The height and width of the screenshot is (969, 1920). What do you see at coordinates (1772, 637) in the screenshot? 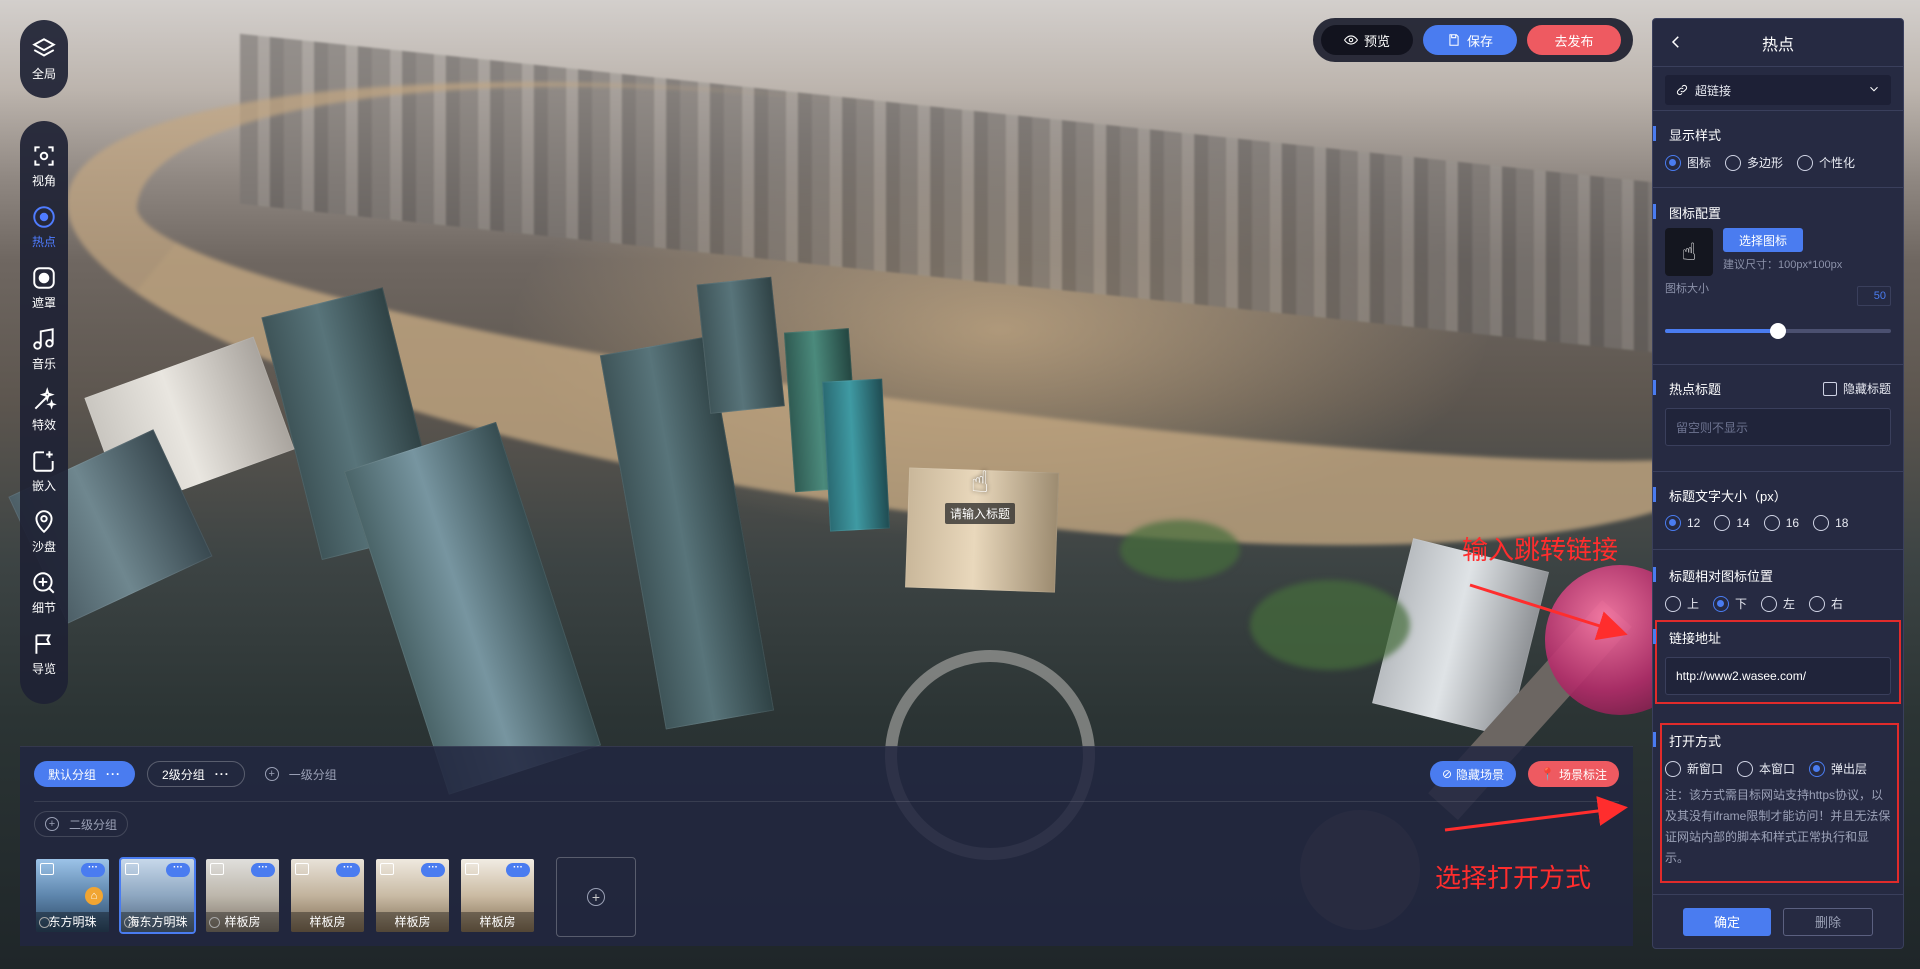
I see `link-title: 链接地址` at bounding box center [1772, 637].